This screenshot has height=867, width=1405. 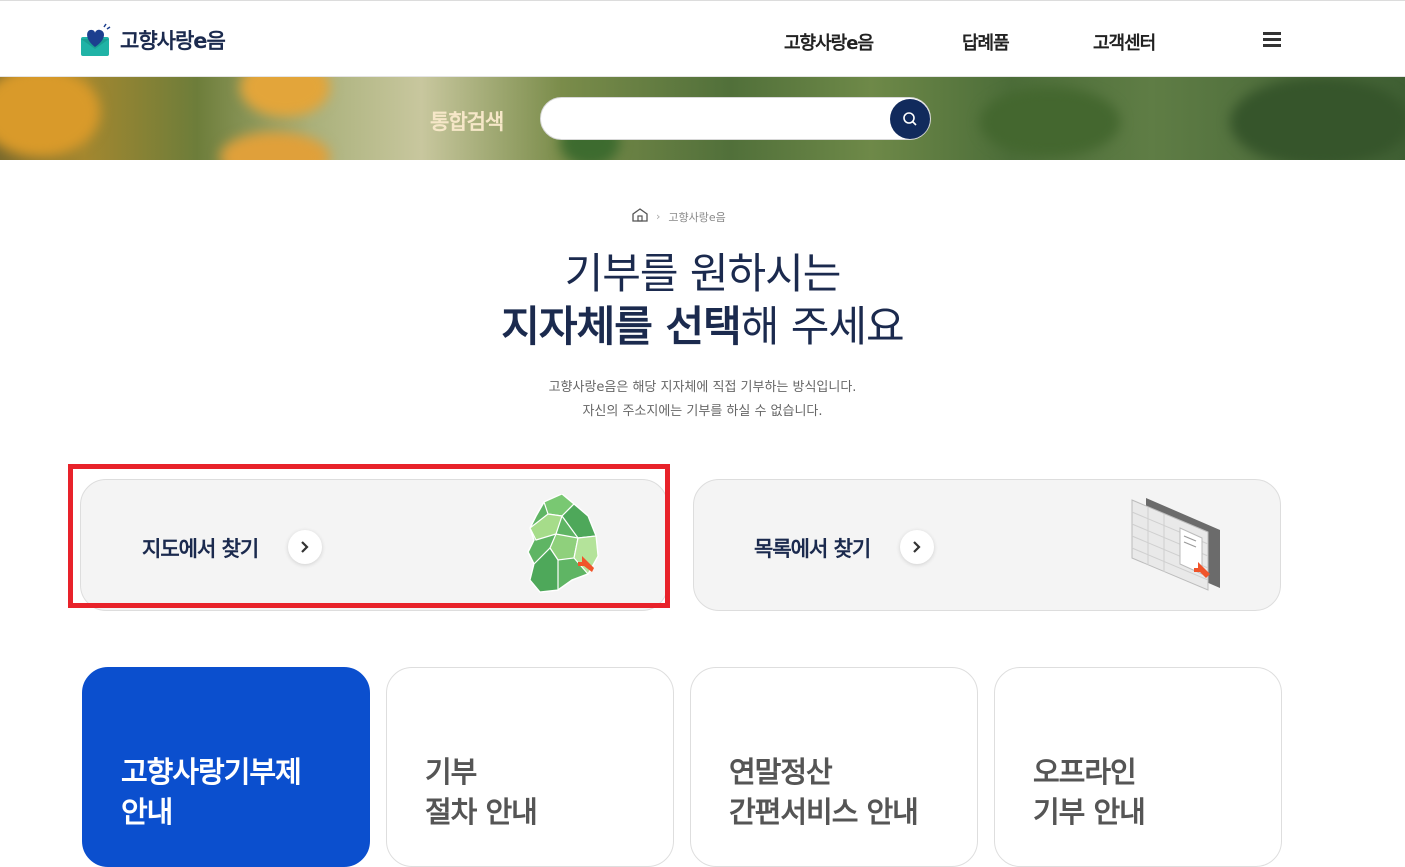 What do you see at coordinates (96, 40) in the screenshot?
I see `logo-icon` at bounding box center [96, 40].